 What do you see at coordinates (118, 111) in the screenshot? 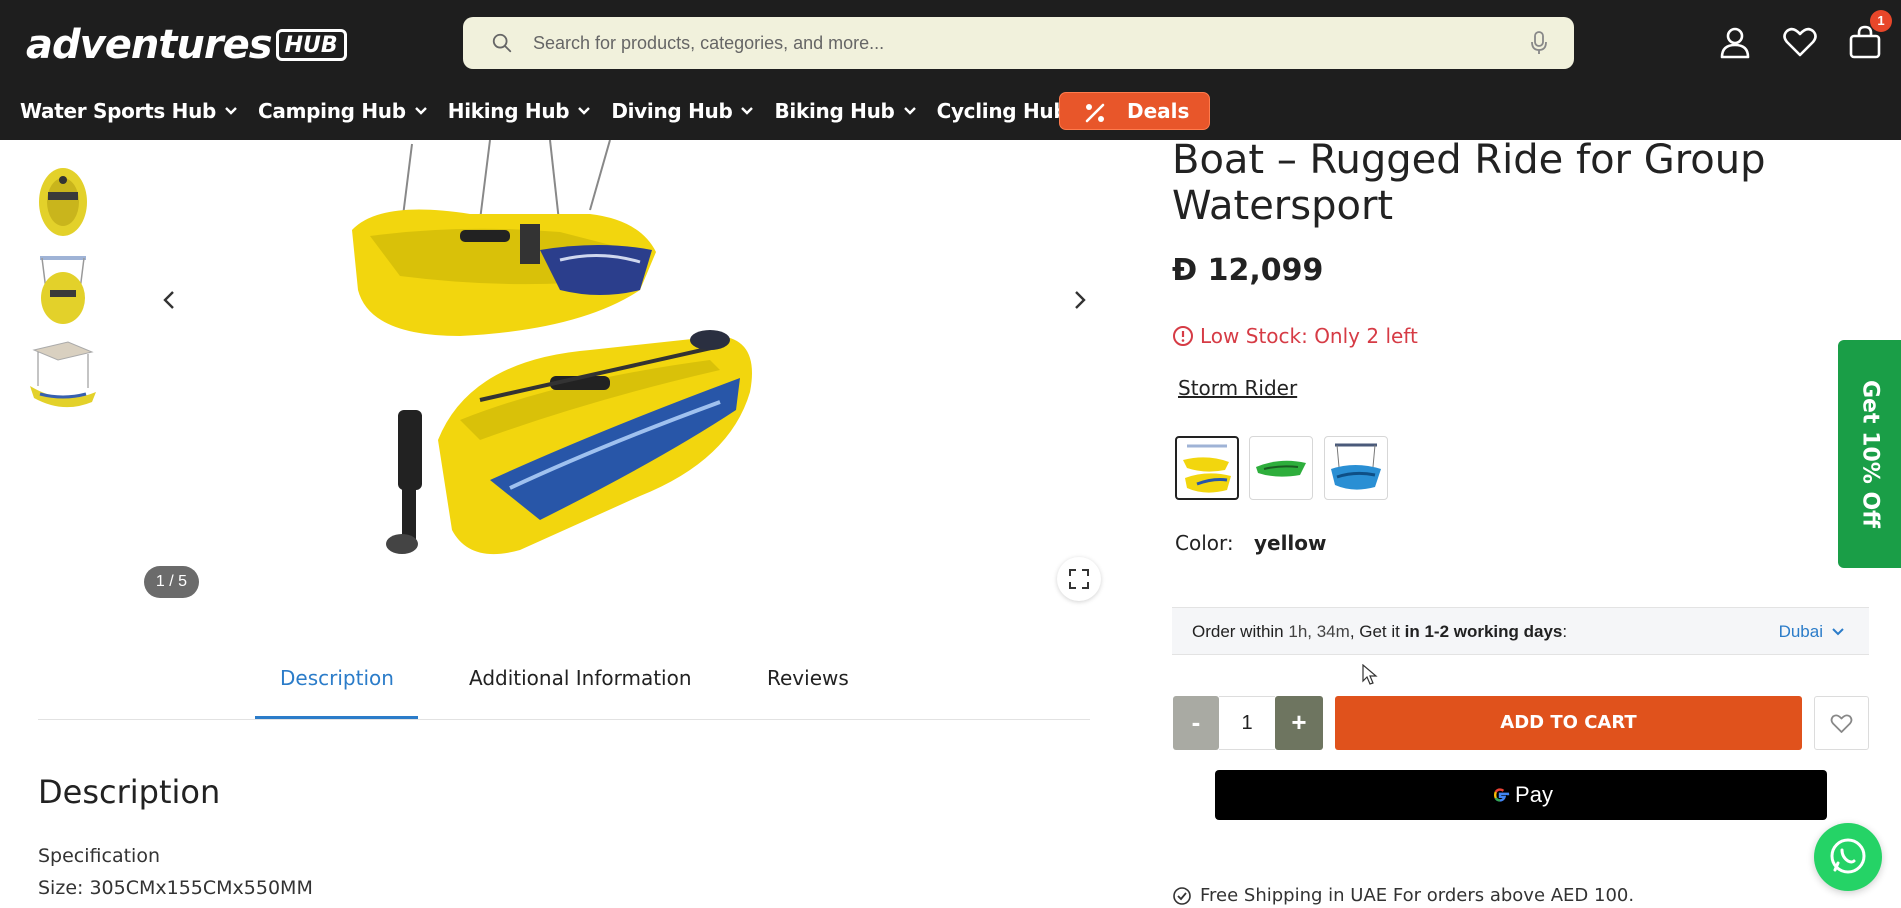
I see `nav-item-label: Water Sports Hub` at bounding box center [118, 111].